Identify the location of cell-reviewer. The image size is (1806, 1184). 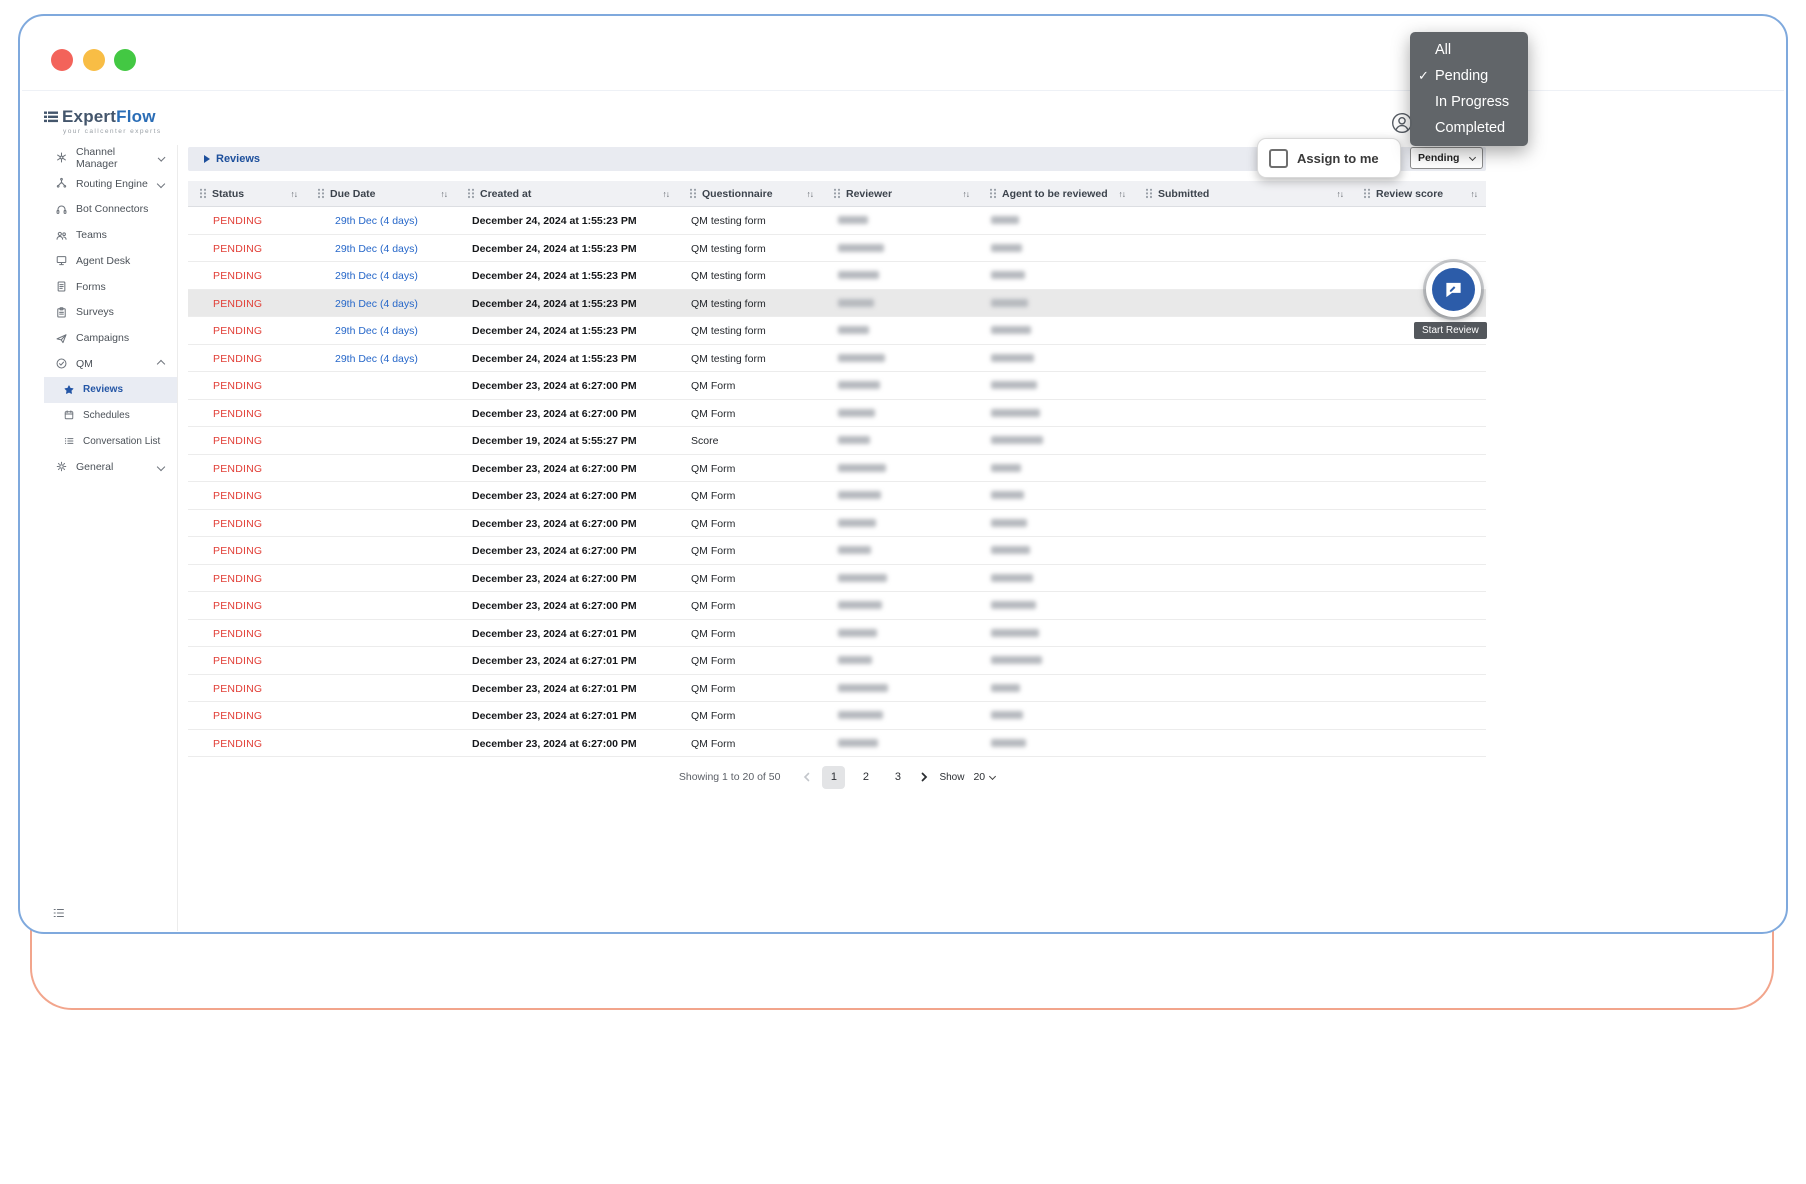
(900, 248).